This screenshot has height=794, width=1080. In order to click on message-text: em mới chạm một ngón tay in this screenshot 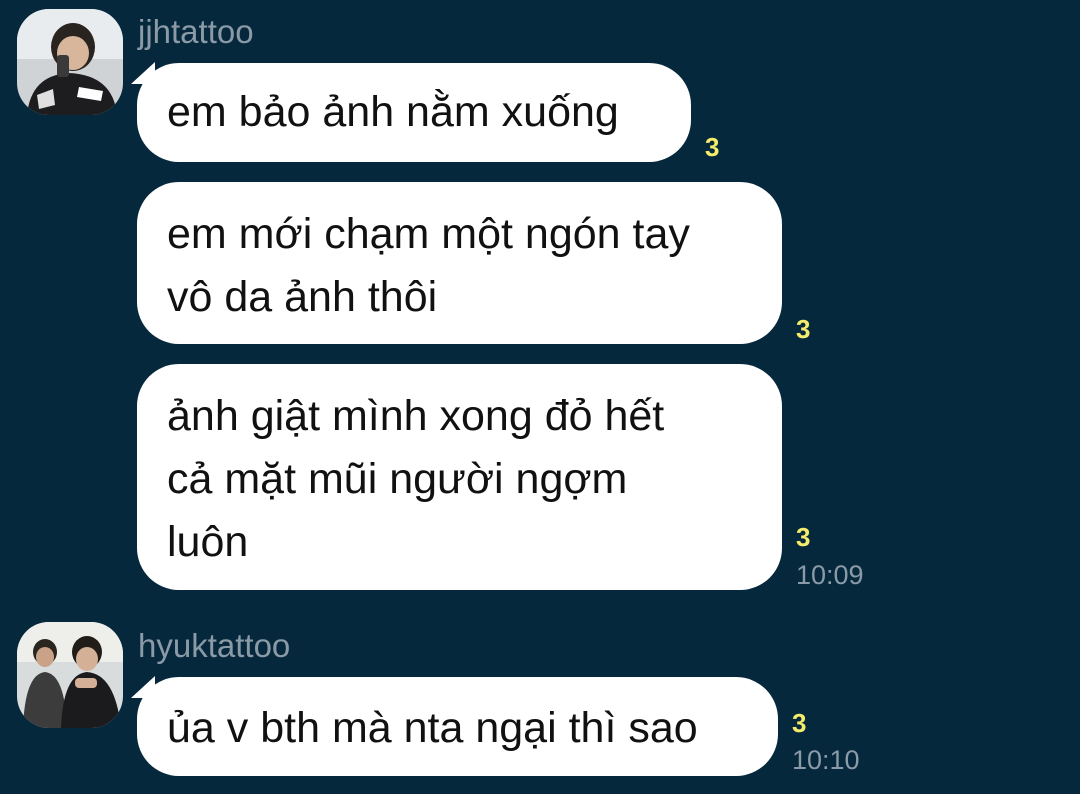, I will do `click(428, 234)`.